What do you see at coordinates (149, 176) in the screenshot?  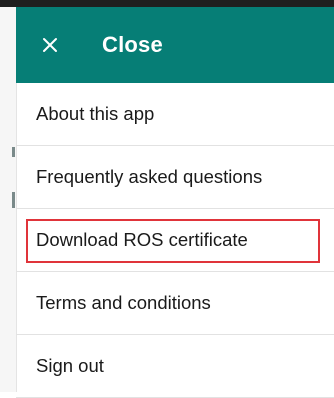 I see `menu-item-label: Frequently asked questions` at bounding box center [149, 176].